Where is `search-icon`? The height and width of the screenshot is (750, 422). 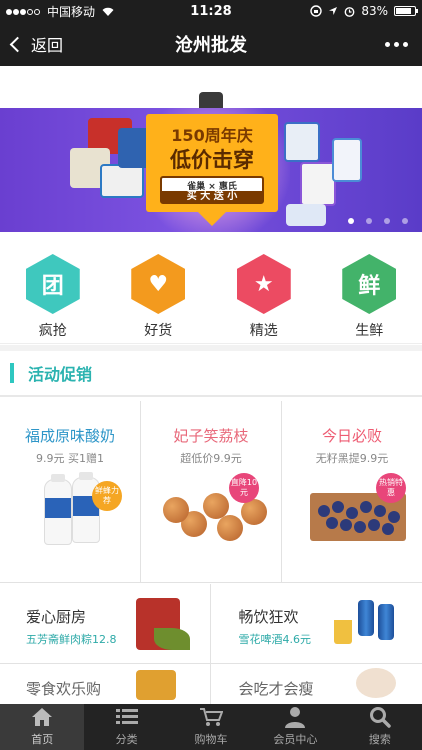
search-icon is located at coordinates (380, 717).